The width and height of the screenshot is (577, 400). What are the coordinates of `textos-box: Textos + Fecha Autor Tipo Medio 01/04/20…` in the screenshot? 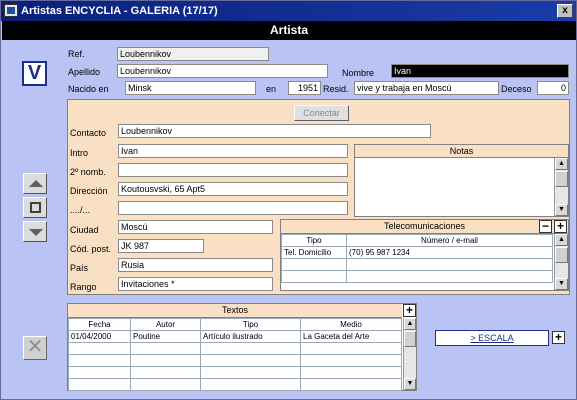 It's located at (242, 347).